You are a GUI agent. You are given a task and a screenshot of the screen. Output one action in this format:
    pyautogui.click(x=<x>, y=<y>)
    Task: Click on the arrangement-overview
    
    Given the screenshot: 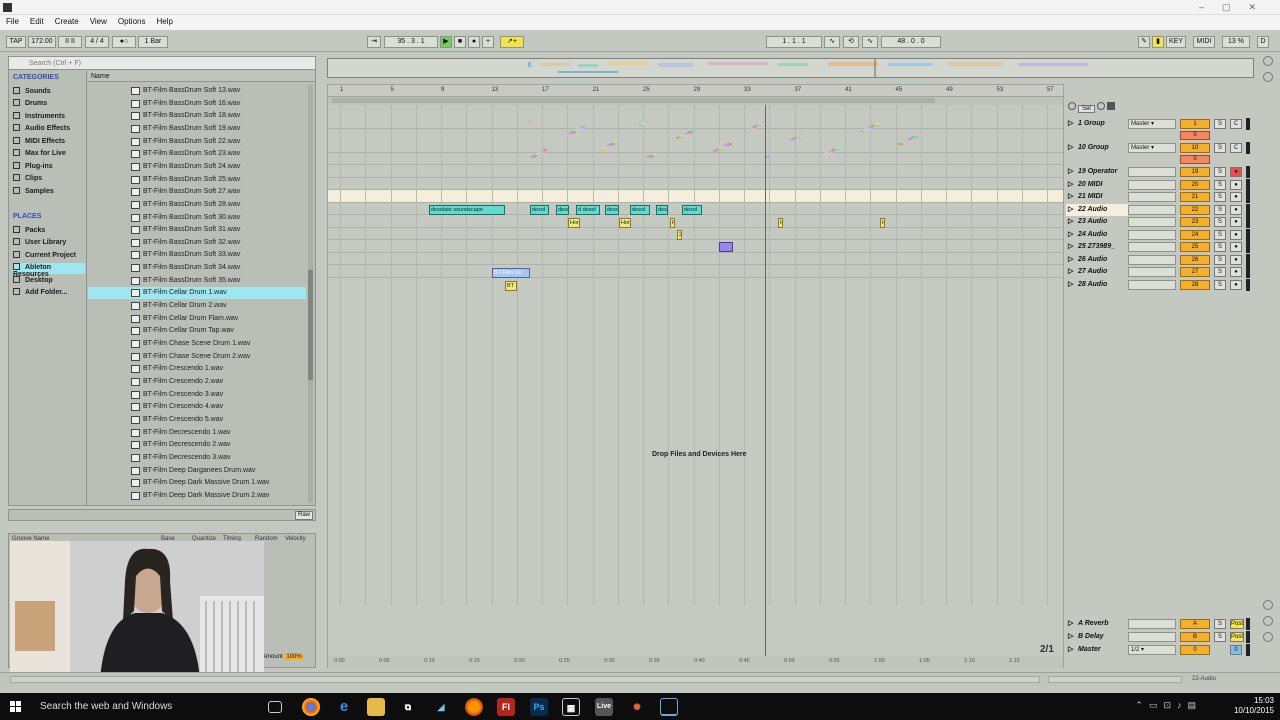 What is the action you would take?
    pyautogui.click(x=790, y=68)
    